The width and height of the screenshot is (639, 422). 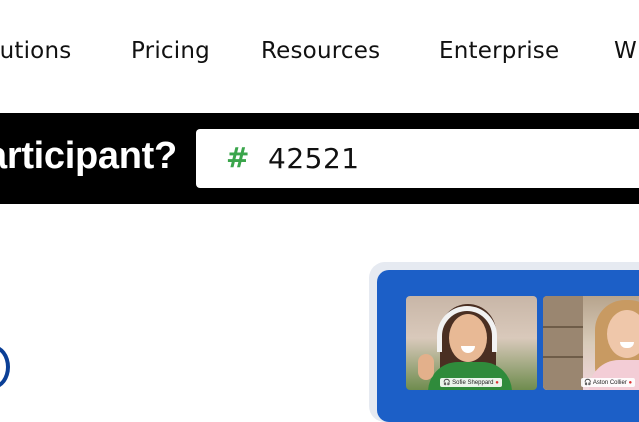 I want to click on meeting-code-input: # 42521, so click(x=417, y=158).